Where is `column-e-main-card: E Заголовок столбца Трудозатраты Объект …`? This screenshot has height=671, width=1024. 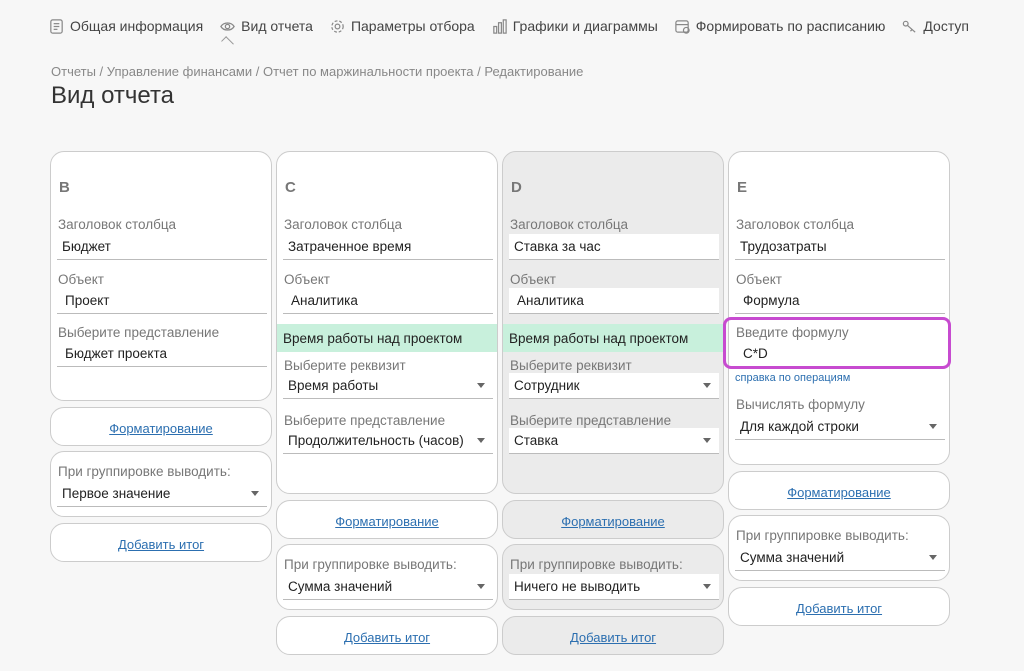
column-e-main-card: E Заголовок столбца Трудозатраты Объект … is located at coordinates (837, 308).